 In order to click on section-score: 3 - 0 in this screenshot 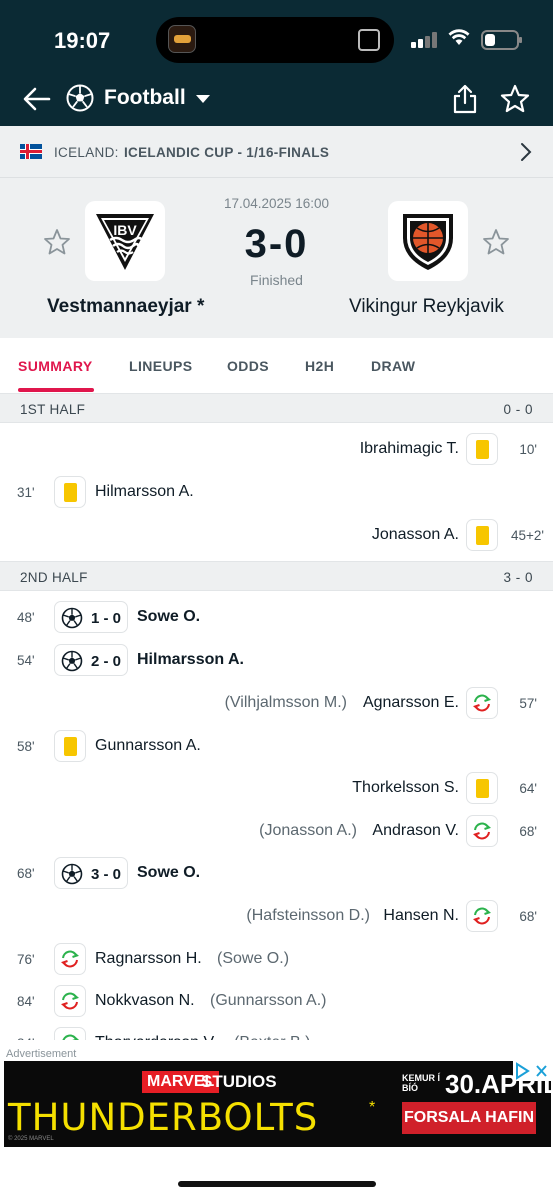, I will do `click(518, 577)`.